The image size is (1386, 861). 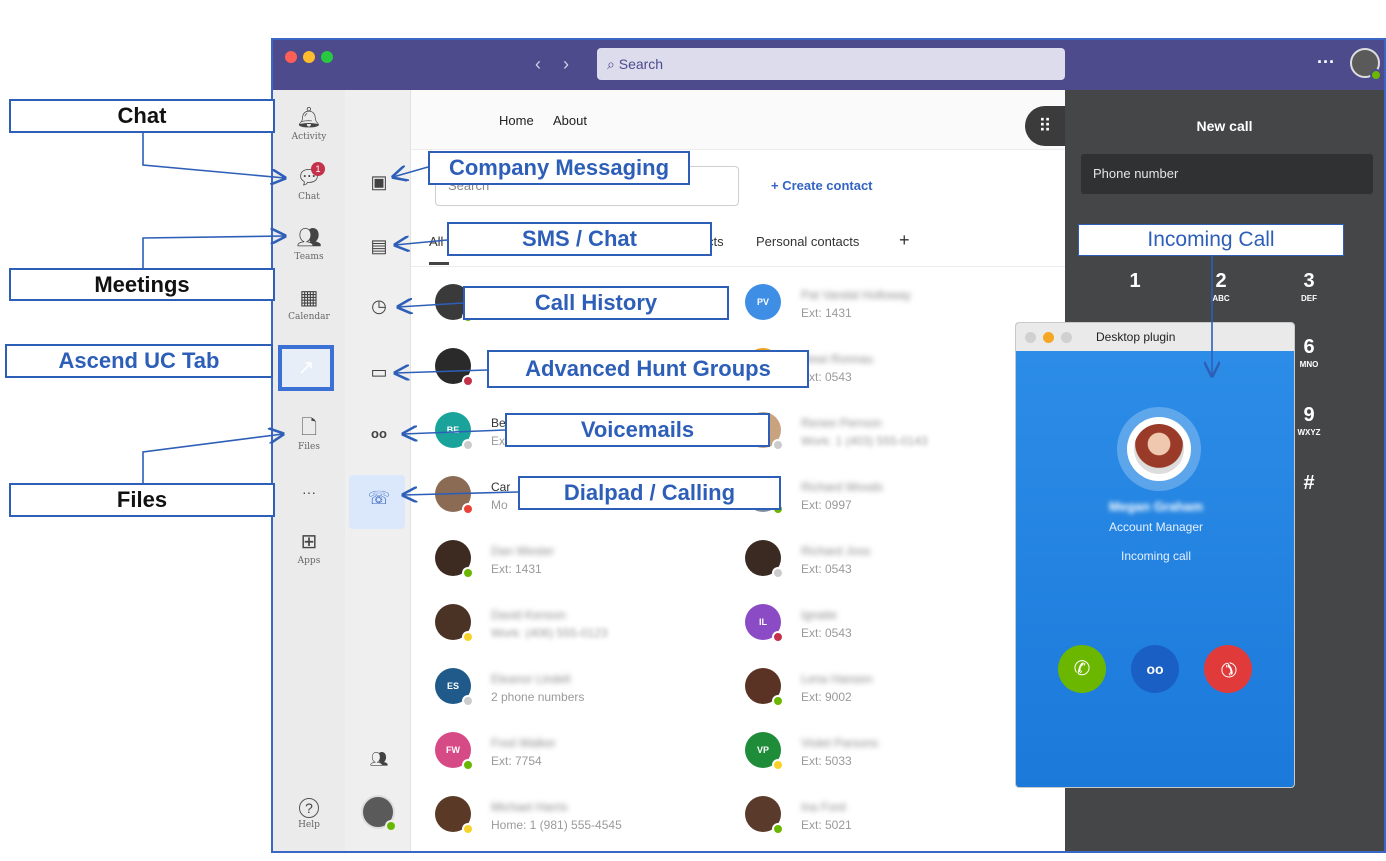 I want to click on annotation-advanced-hunt-groups: Advanced Hunt Groups, so click(x=648, y=369).